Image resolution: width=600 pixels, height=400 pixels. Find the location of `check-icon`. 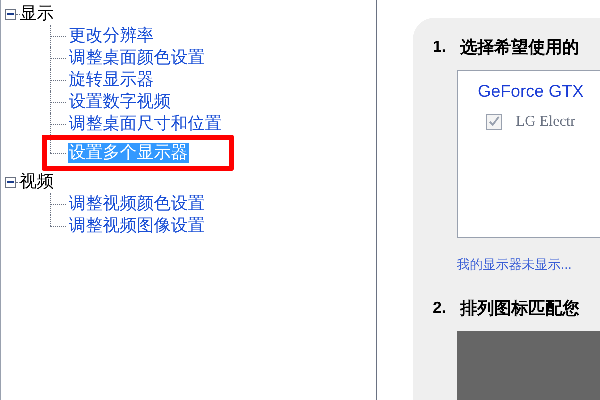

check-icon is located at coordinates (494, 122).